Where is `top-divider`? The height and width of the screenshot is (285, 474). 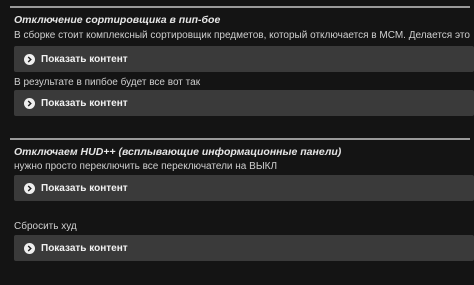
top-divider is located at coordinates (240, 7).